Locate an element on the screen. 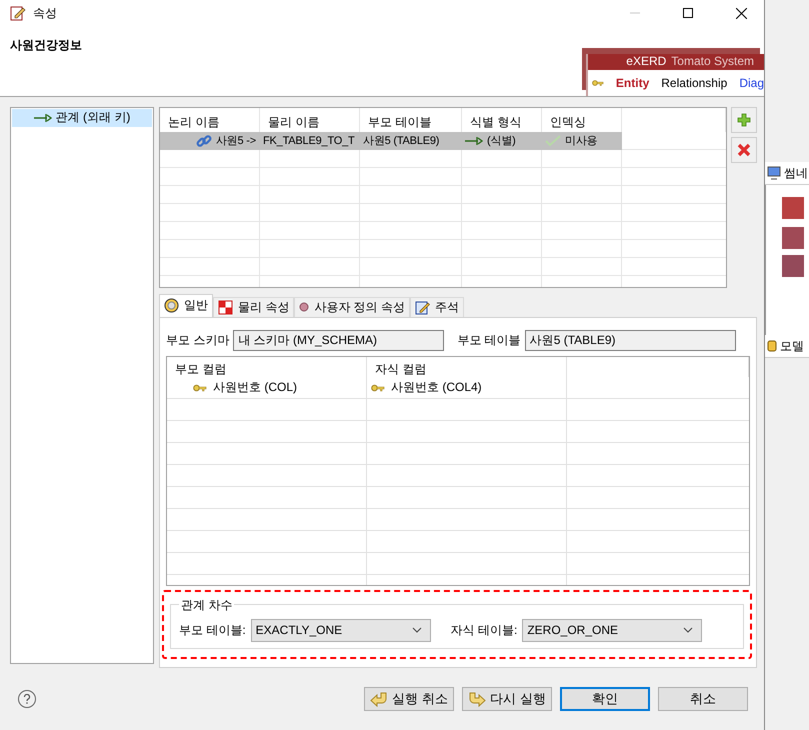 The height and width of the screenshot is (730, 809). parent-cardinality-dropdown: EXACTLY_ONE is located at coordinates (340, 630).